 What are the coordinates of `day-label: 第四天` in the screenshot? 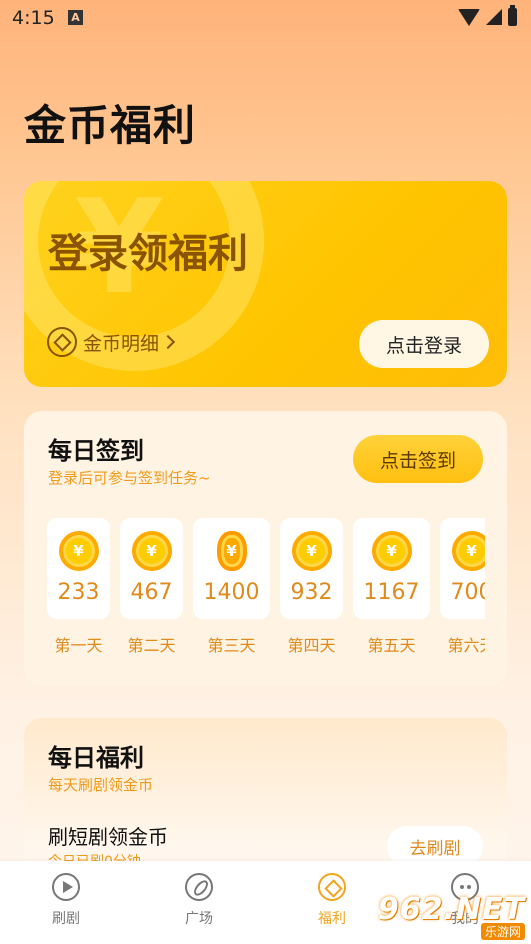 It's located at (311, 645).